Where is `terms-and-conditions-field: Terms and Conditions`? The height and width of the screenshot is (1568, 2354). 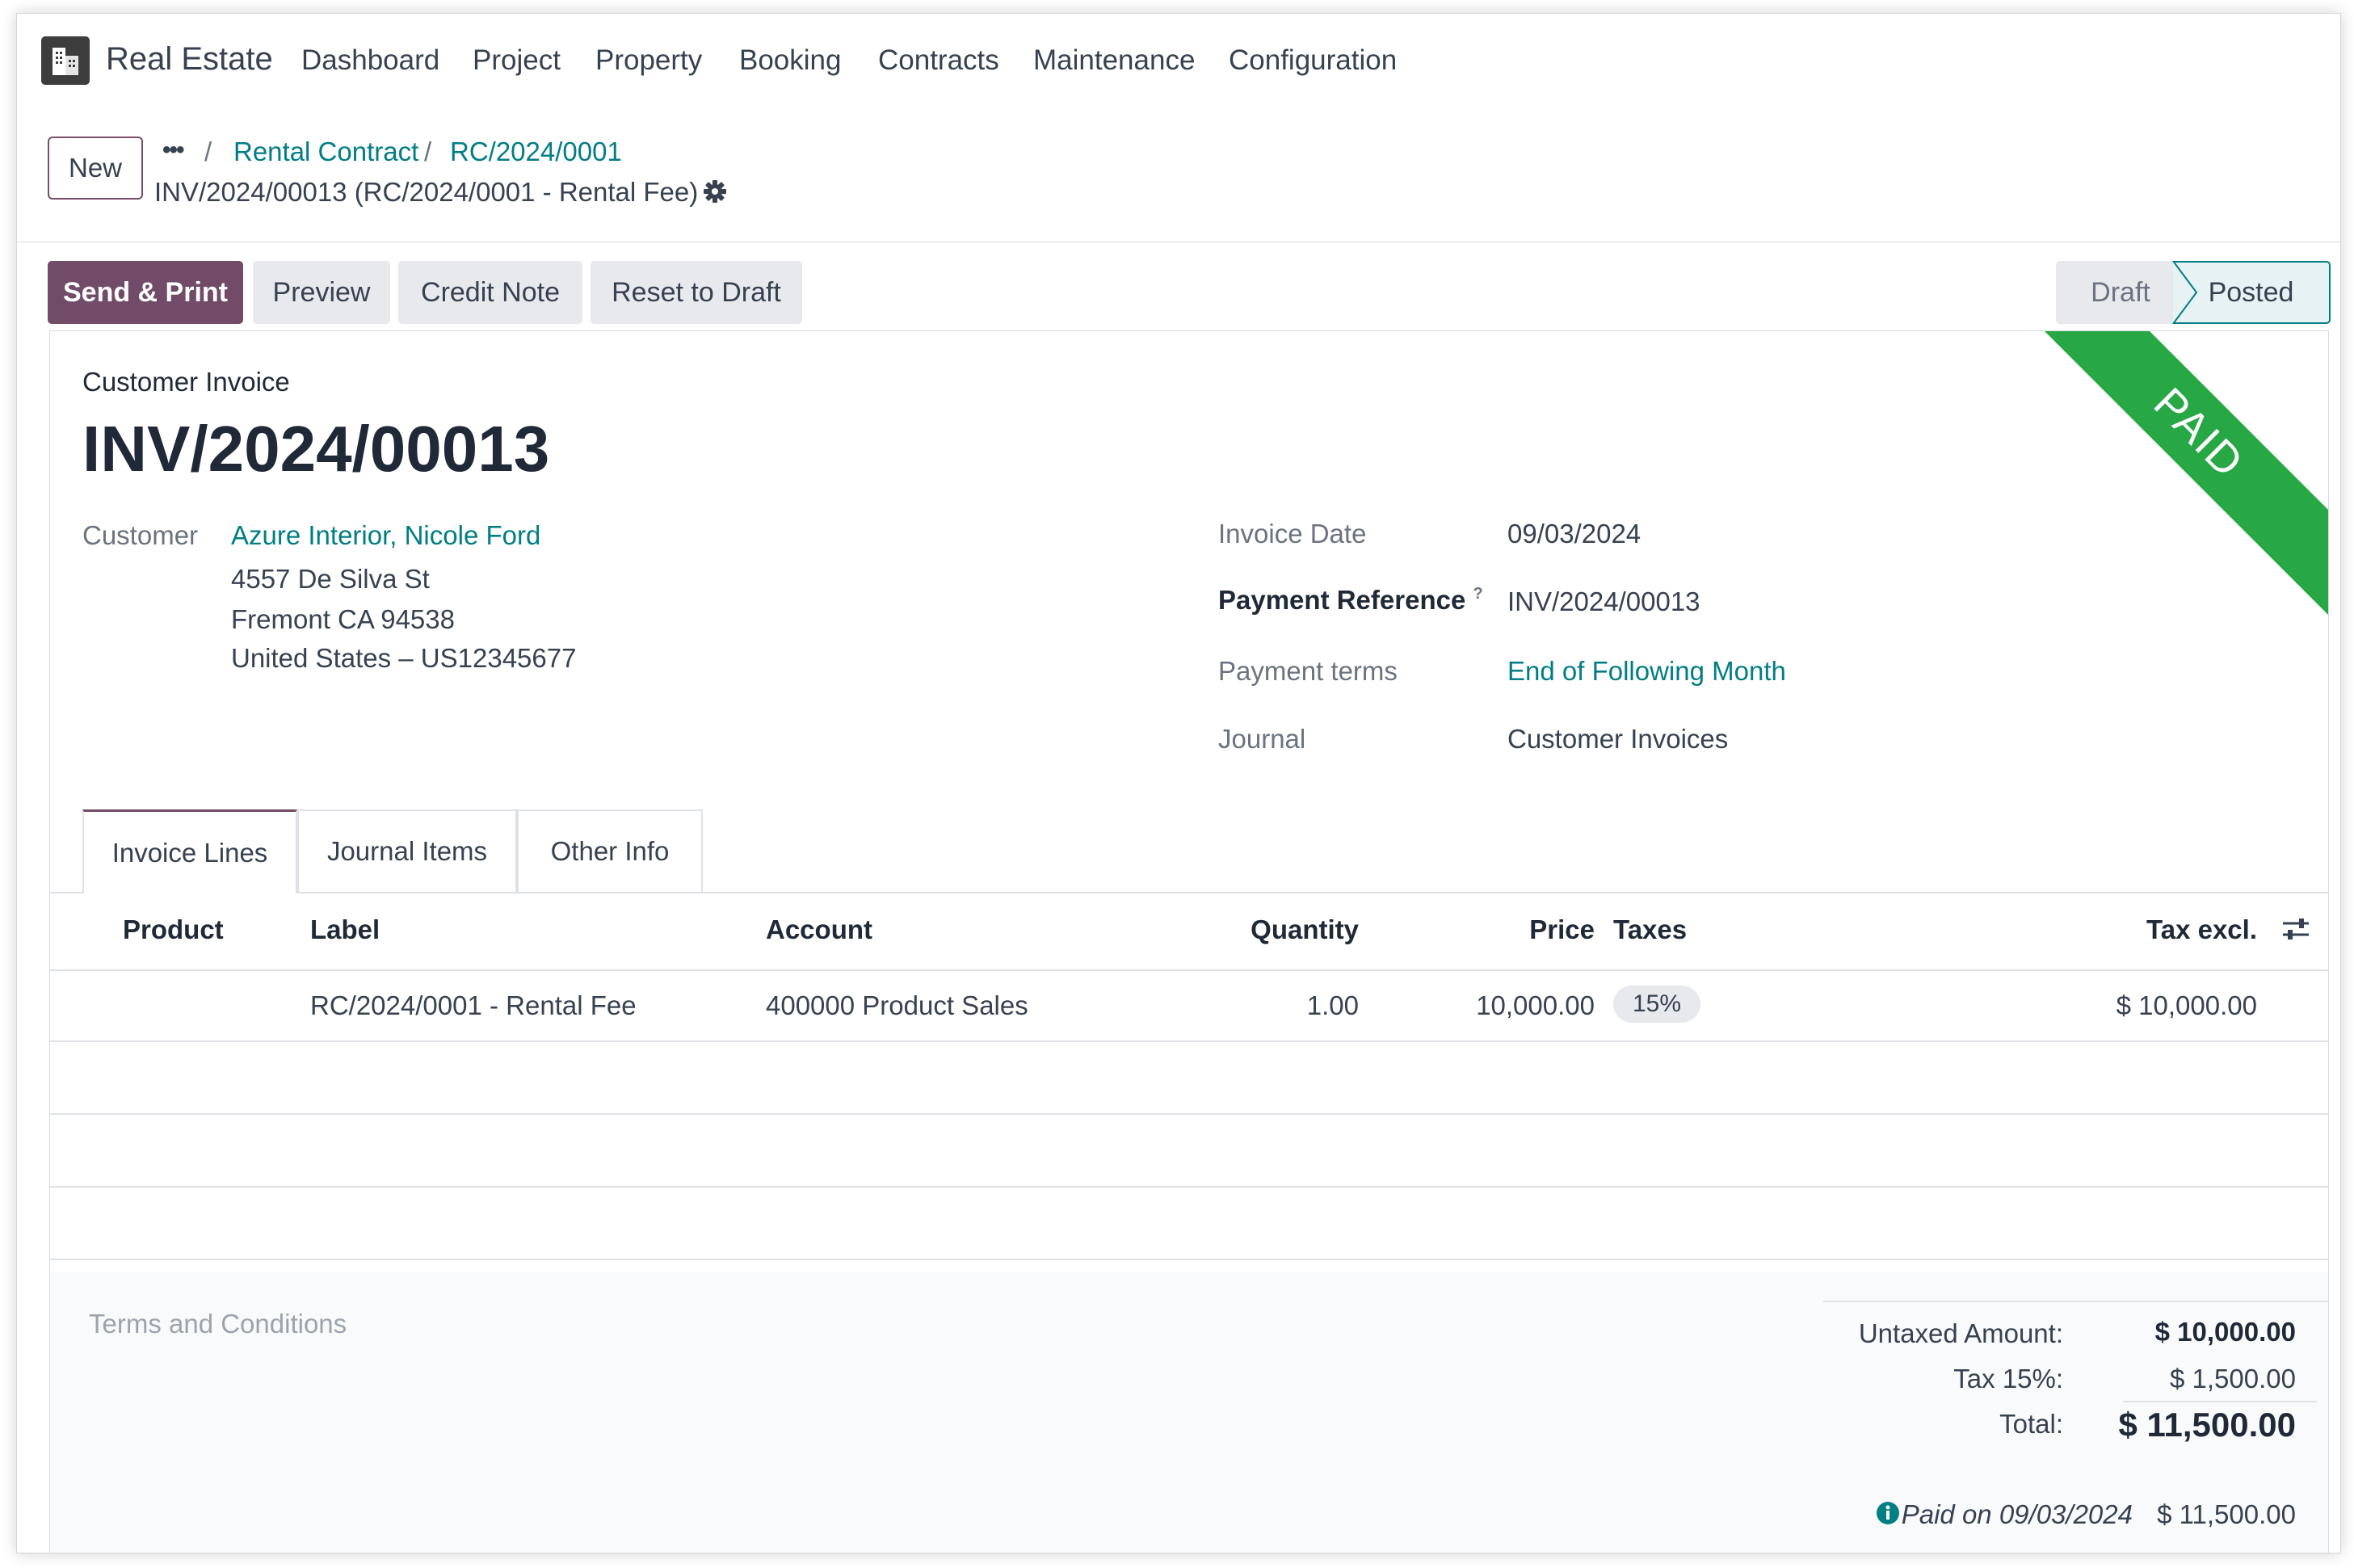
terms-and-conditions-field: Terms and Conditions is located at coordinates (218, 1324).